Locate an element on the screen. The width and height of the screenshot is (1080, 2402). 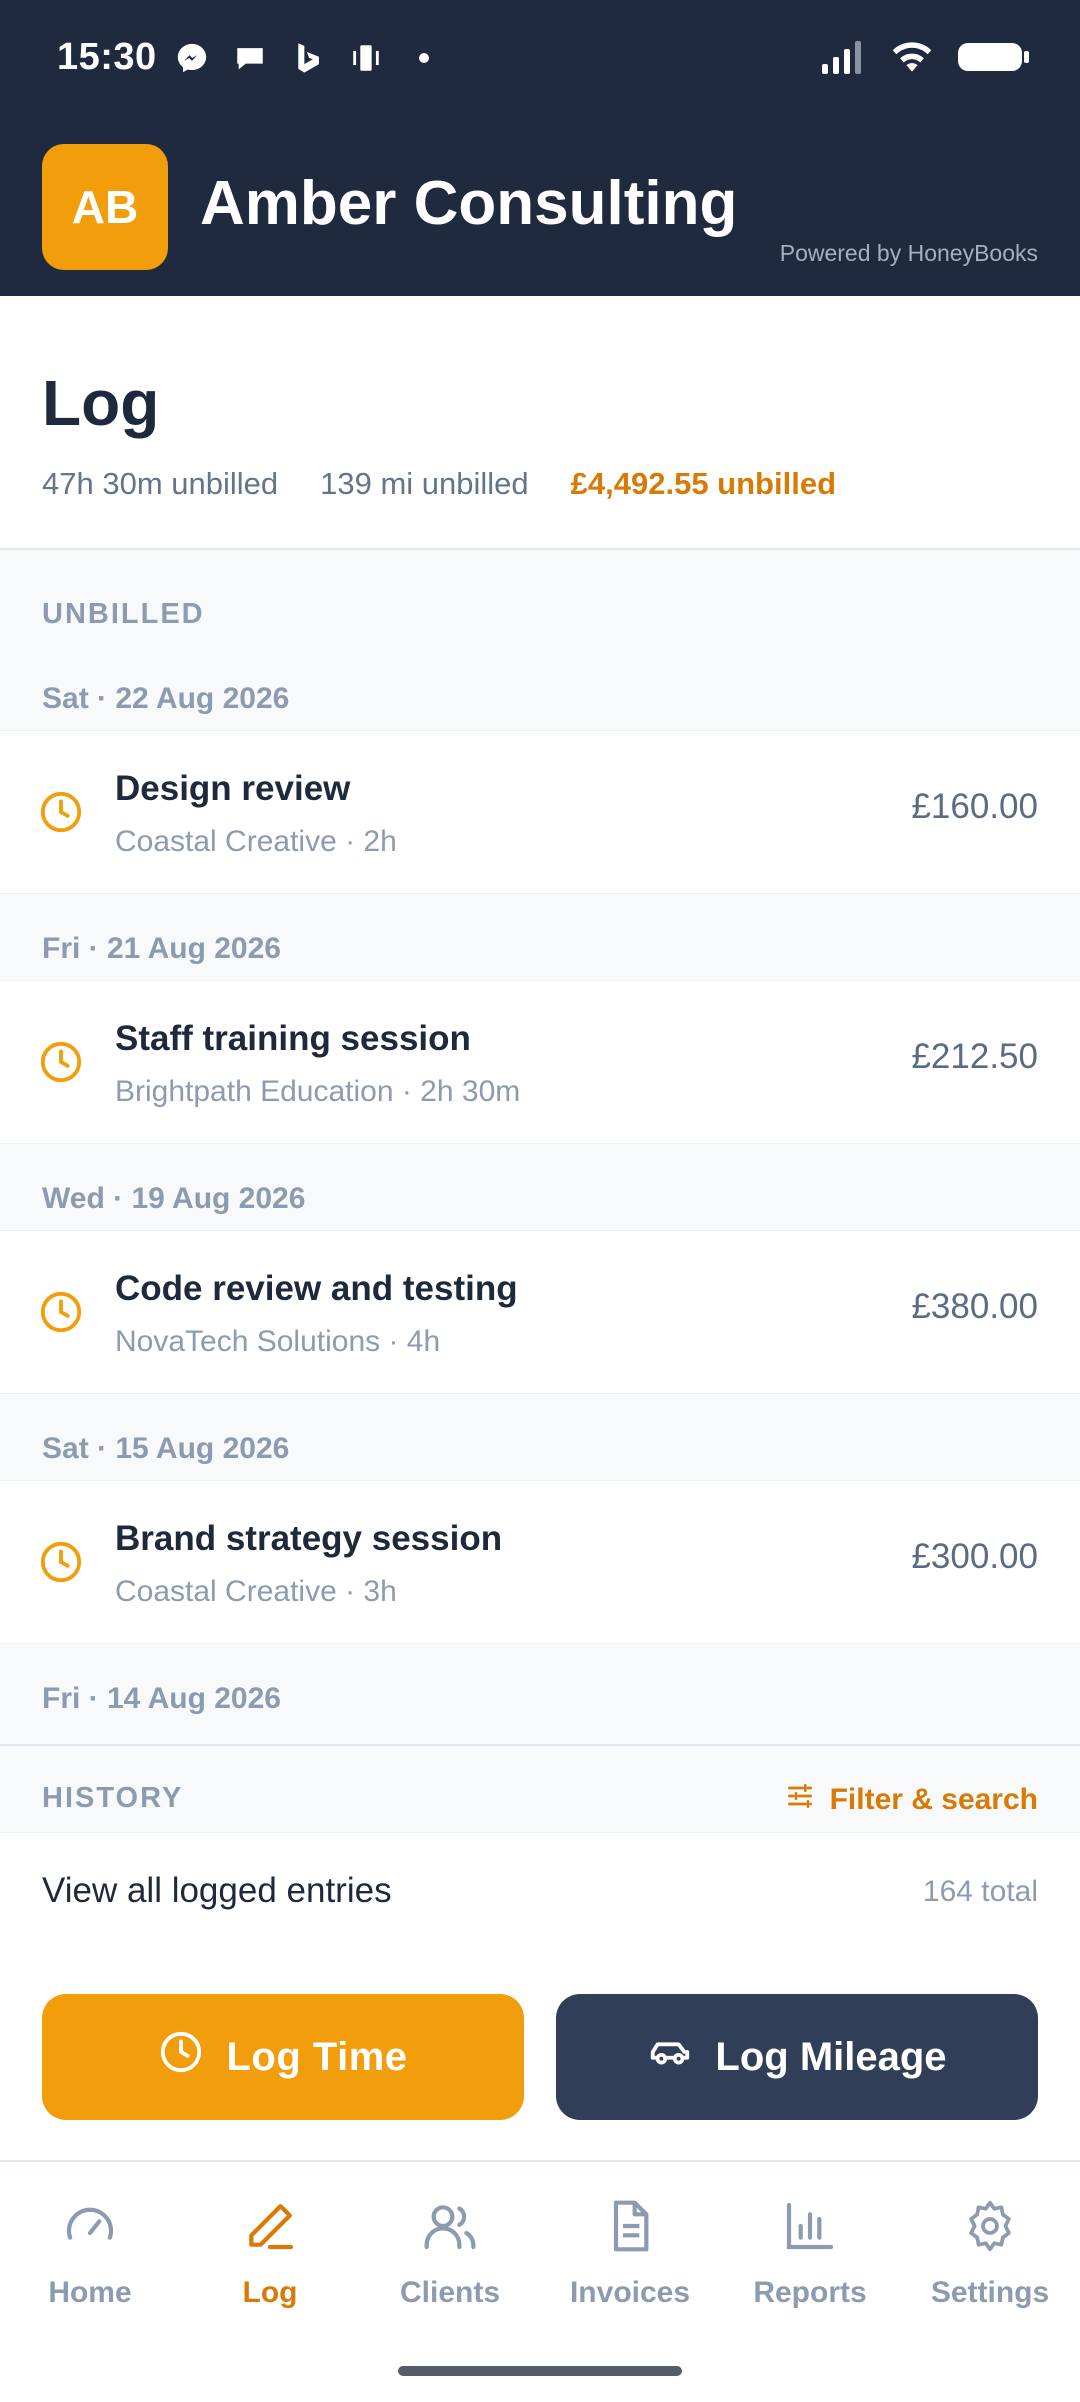
chat-bubble-icon is located at coordinates (250, 58).